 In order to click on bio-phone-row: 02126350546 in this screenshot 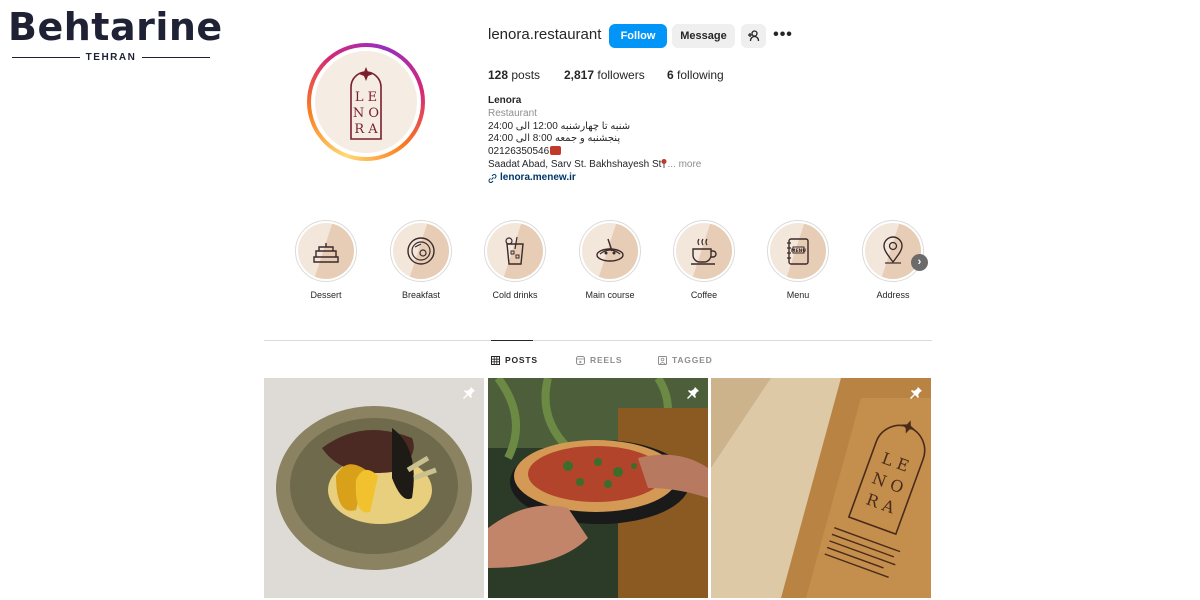, I will do `click(594, 152)`.